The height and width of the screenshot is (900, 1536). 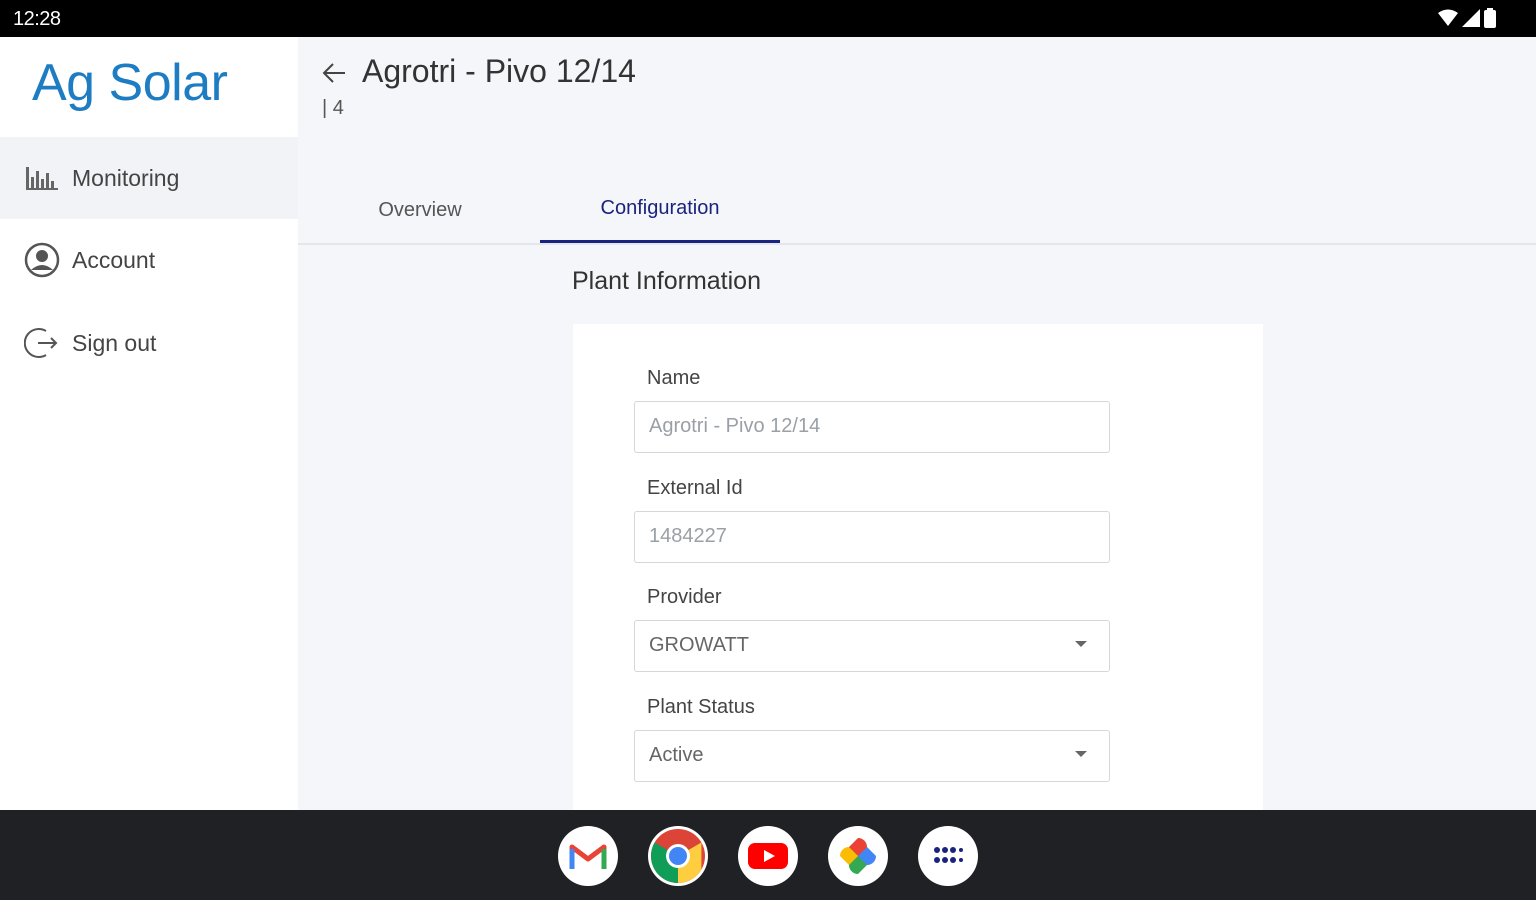 I want to click on name-label: Name, so click(x=674, y=378).